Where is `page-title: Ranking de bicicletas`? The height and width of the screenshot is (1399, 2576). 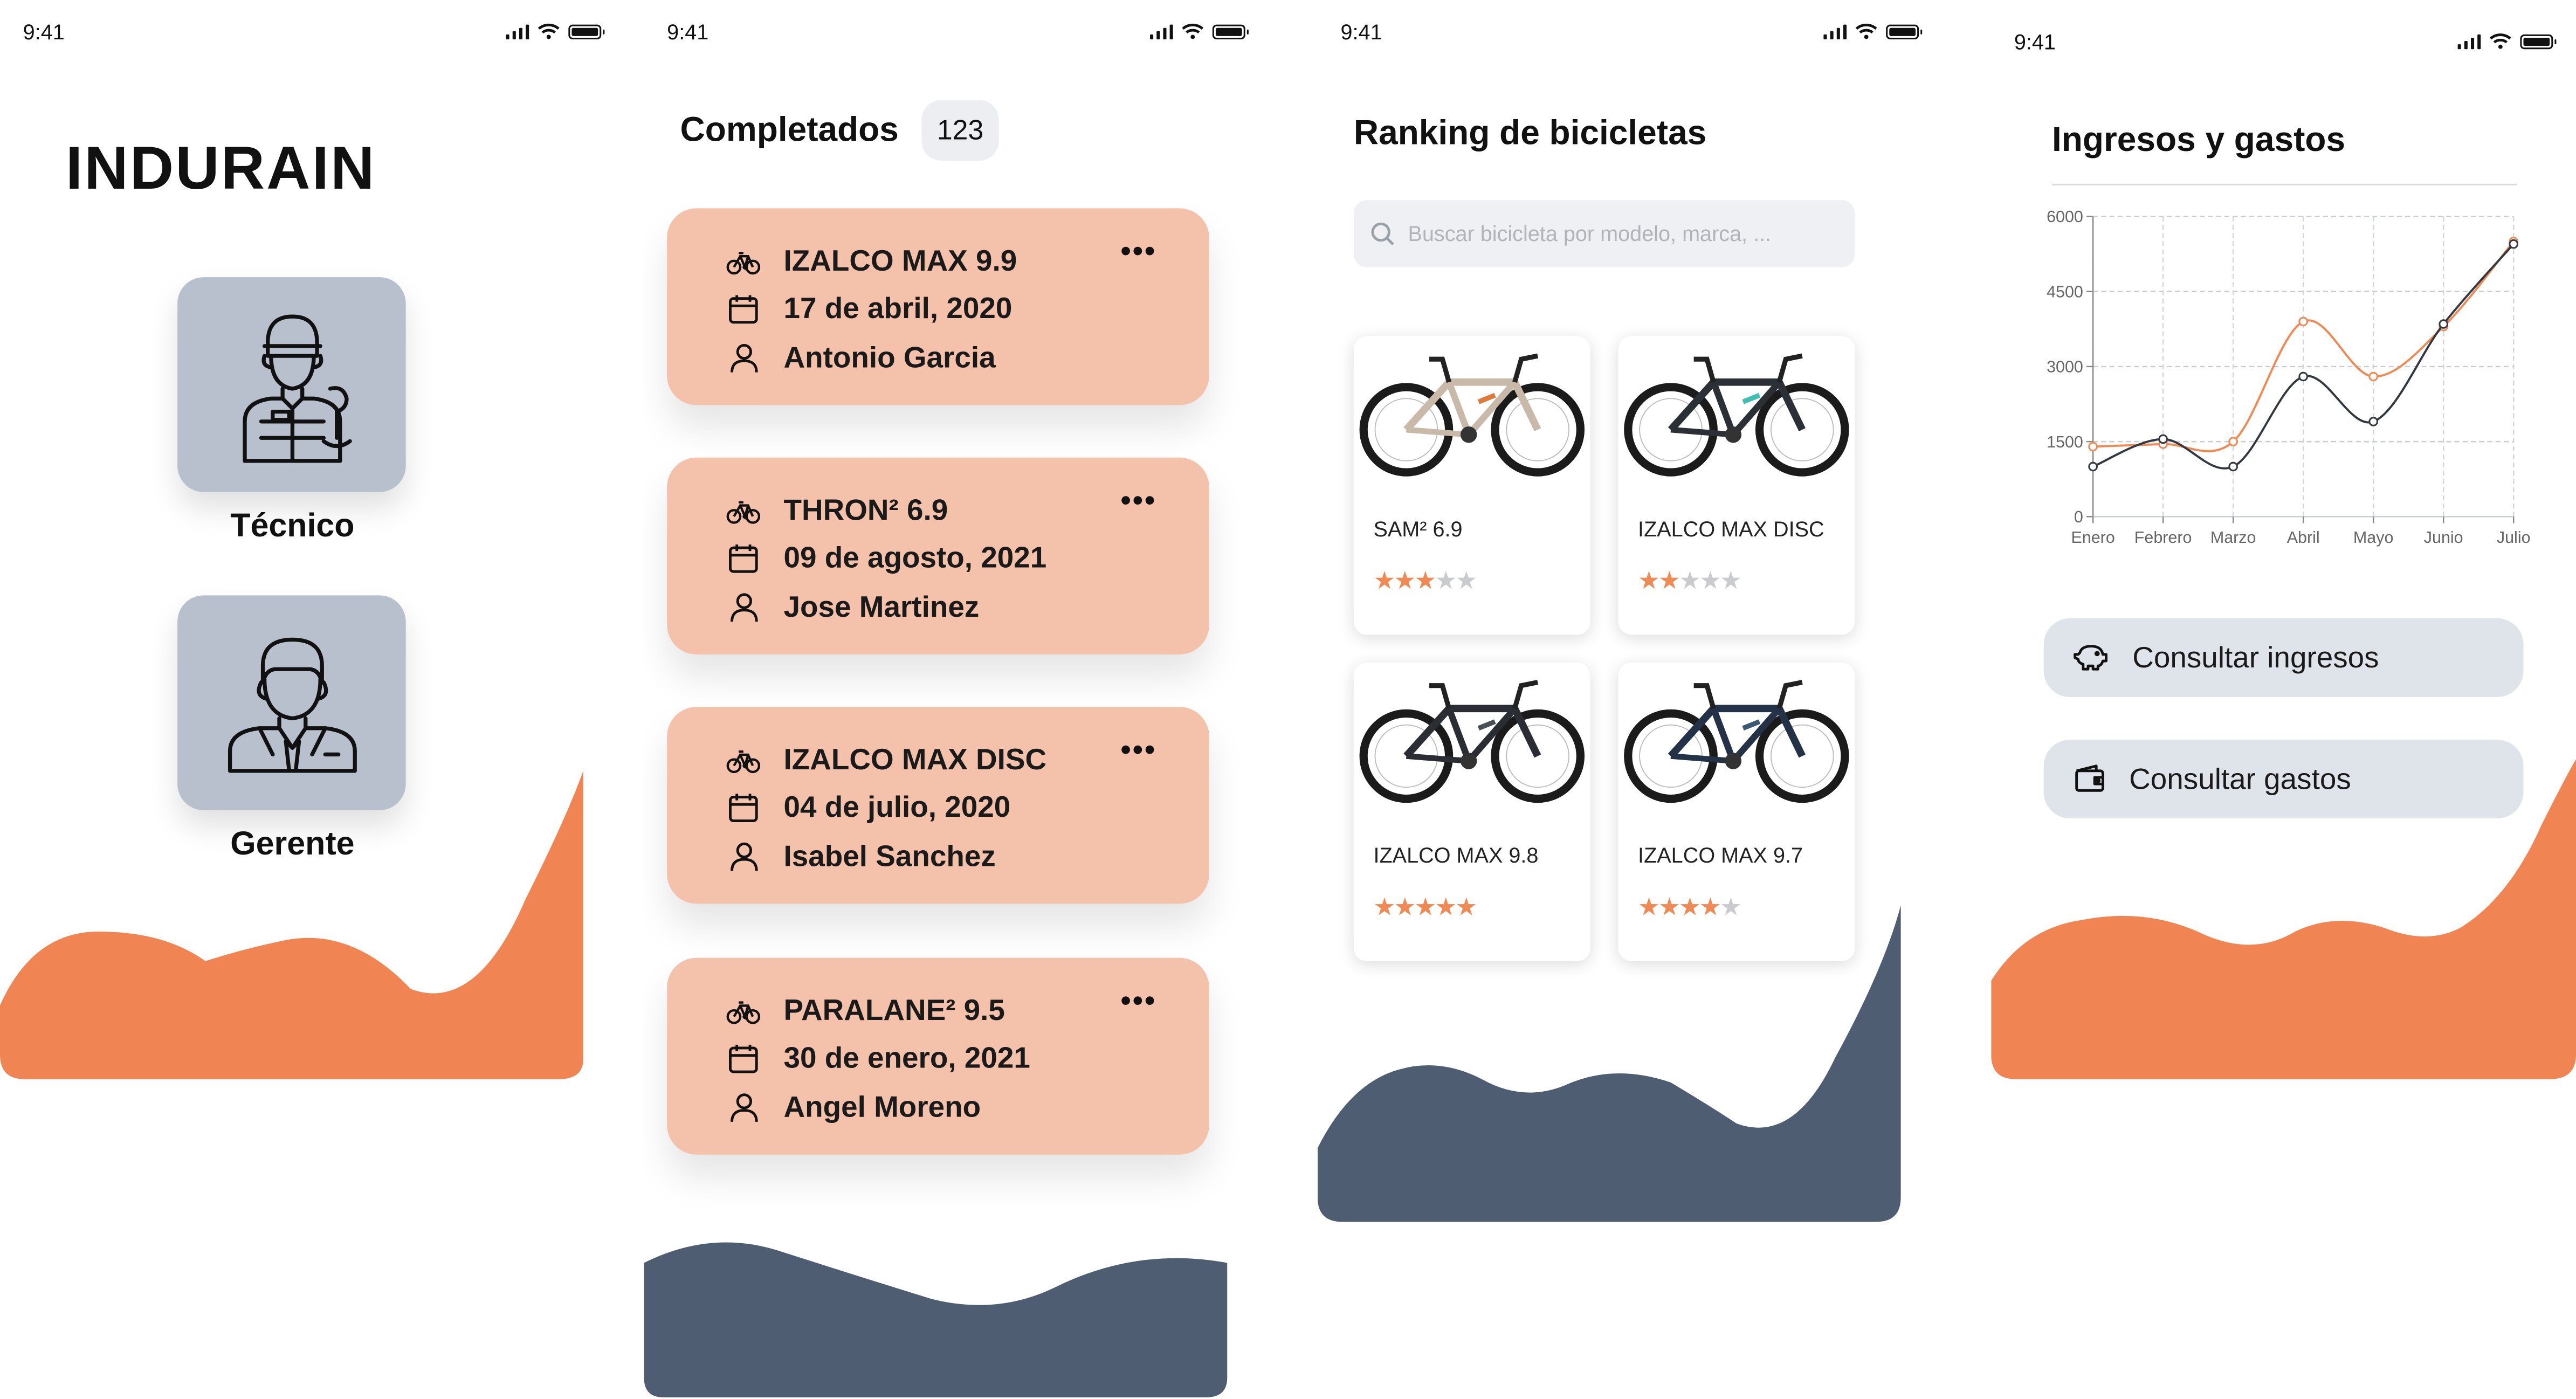
page-title: Ranking de bicicletas is located at coordinates (1530, 133).